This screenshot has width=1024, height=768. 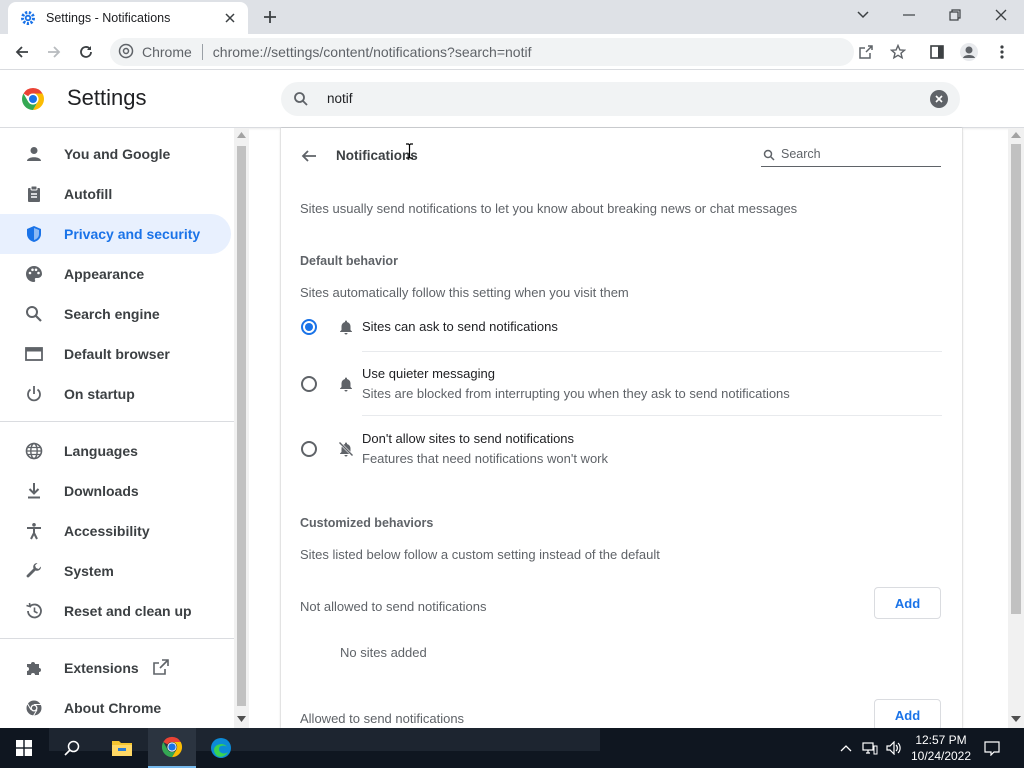 What do you see at coordinates (115, 491) in the screenshot?
I see `sidebar-item-downloads: Downloads` at bounding box center [115, 491].